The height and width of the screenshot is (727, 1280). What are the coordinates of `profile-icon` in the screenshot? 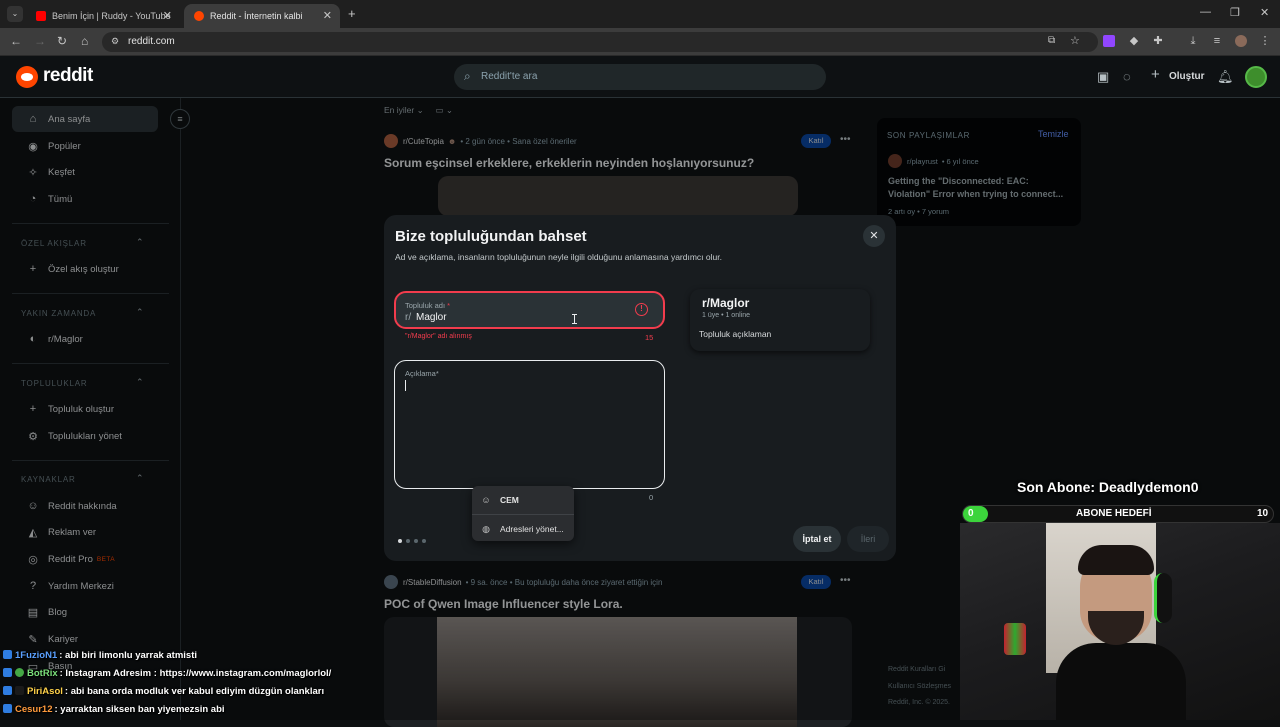 It's located at (1241, 41).